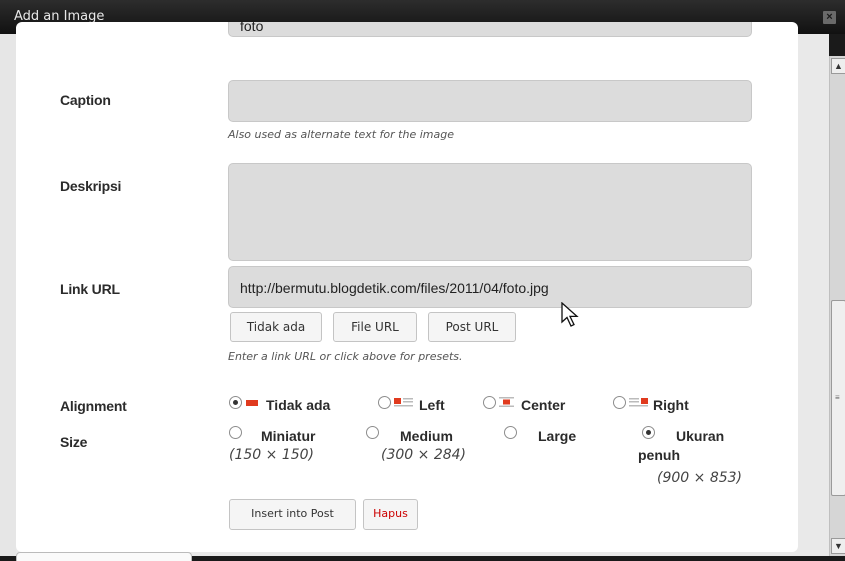 The height and width of the screenshot is (561, 845). What do you see at coordinates (472, 327) in the screenshot?
I see `link-post-url-button: Post URL` at bounding box center [472, 327].